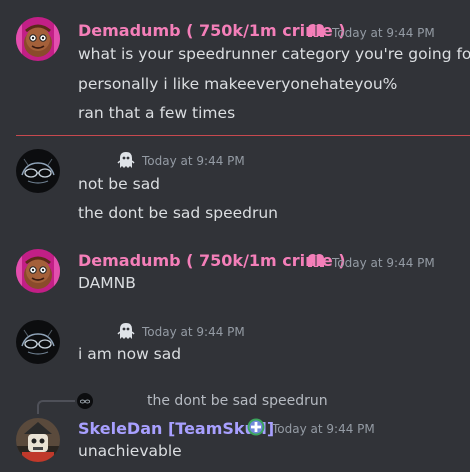  Describe the element at coordinates (130, 354) in the screenshot. I see `message-content: i am now sad` at that location.